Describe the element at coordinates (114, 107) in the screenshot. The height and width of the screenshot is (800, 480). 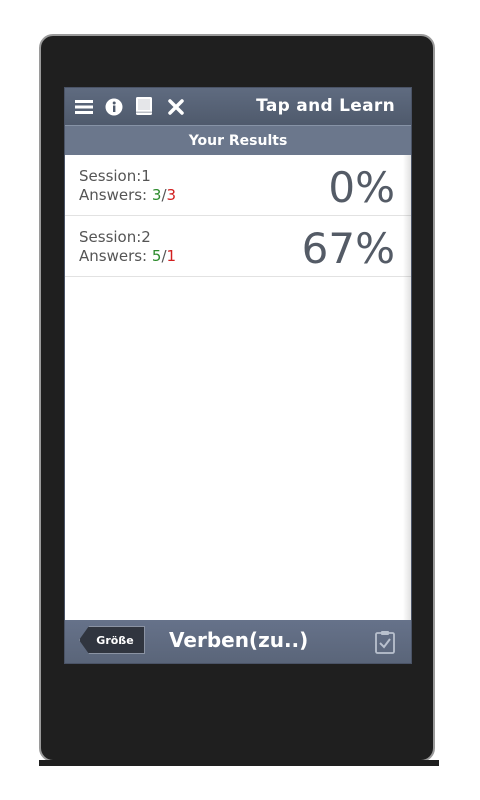
I see `info-icon` at that location.